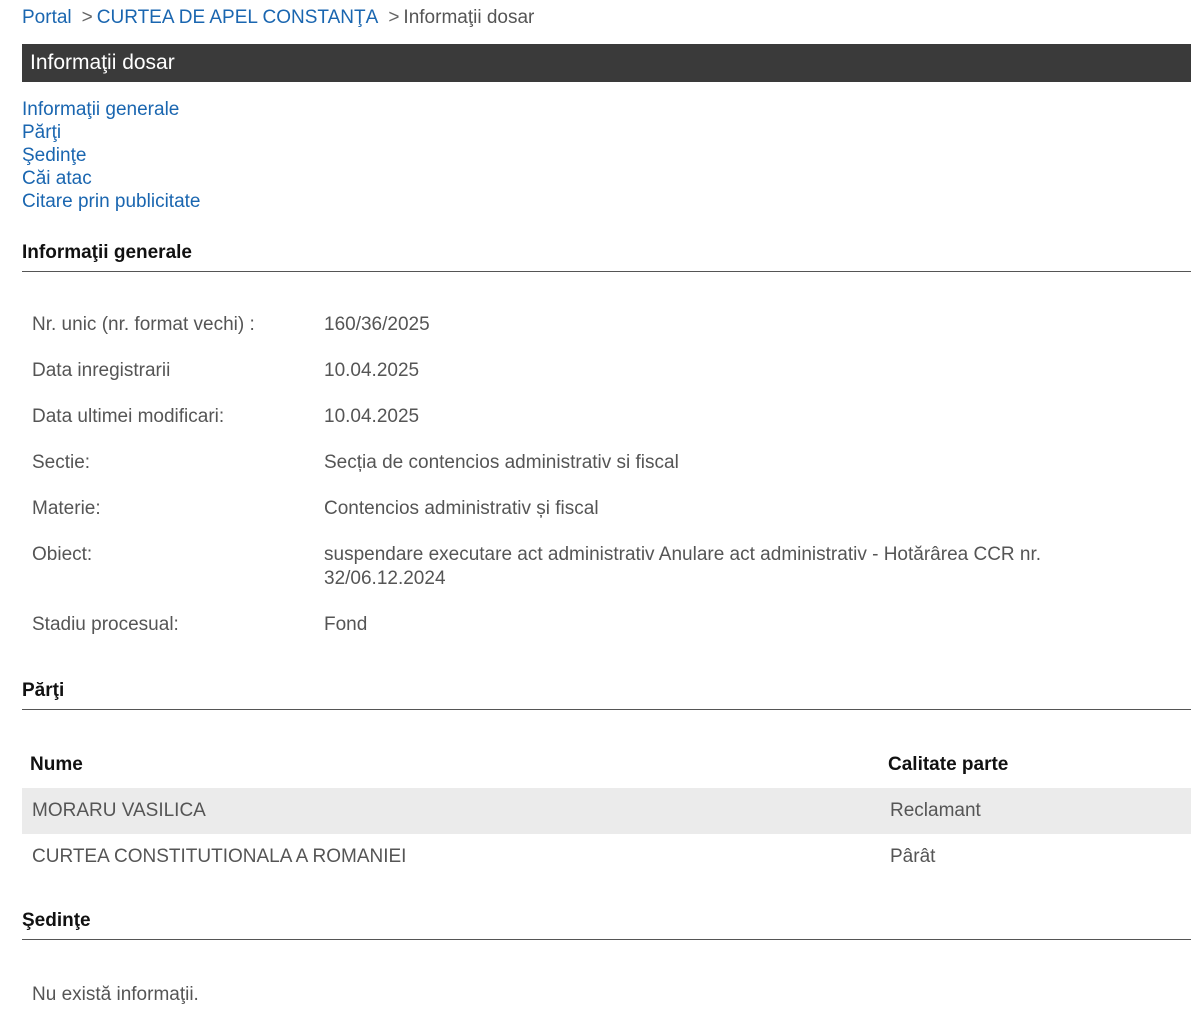 The height and width of the screenshot is (1030, 1200). I want to click on party-name: MORARU VASILICA, so click(451, 811).